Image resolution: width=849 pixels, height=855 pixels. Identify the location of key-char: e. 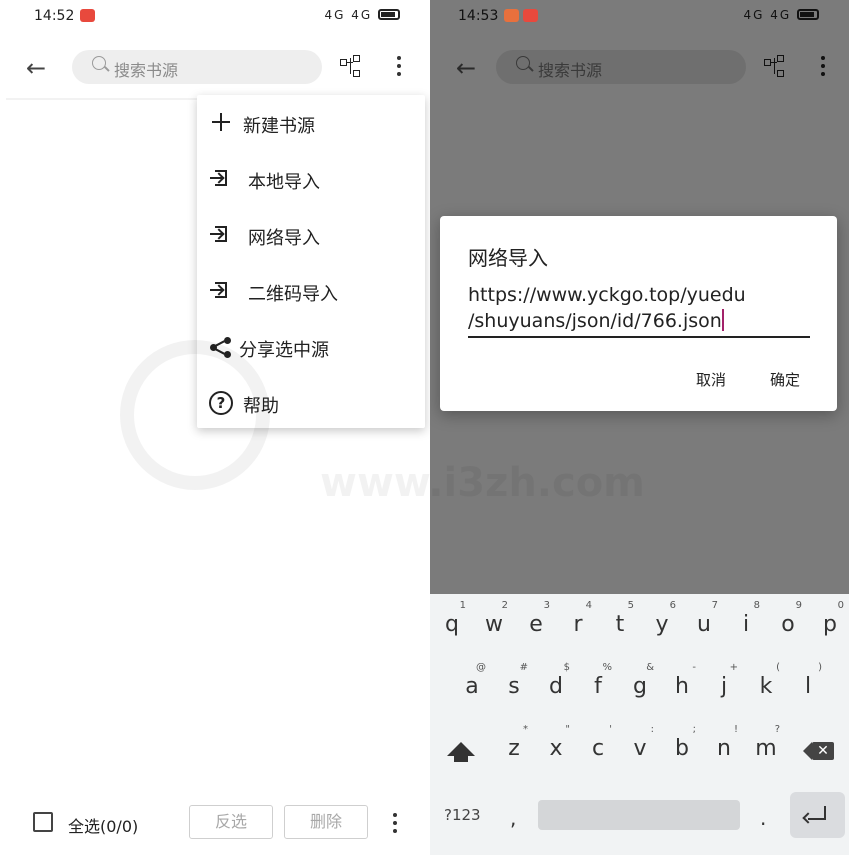
(536, 624).